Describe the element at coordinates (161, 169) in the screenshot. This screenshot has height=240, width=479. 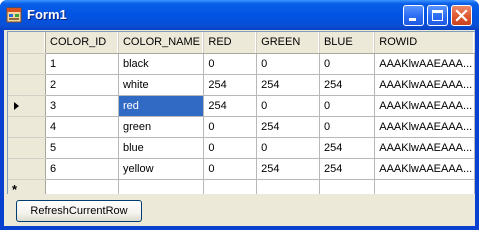
I see `cell-color-name: yellow` at that location.